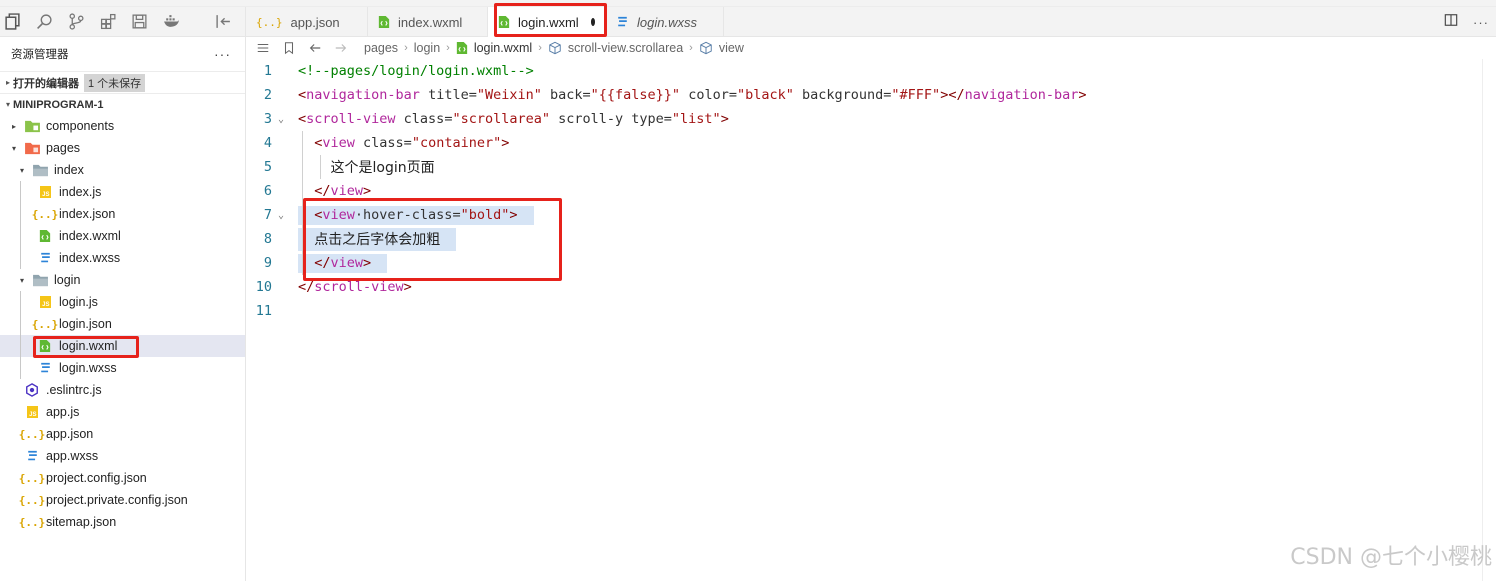 Image resolution: width=1496 pixels, height=581 pixels. Describe the element at coordinates (122, 236) in the screenshot. I see `tree-file: index.wxml` at that location.